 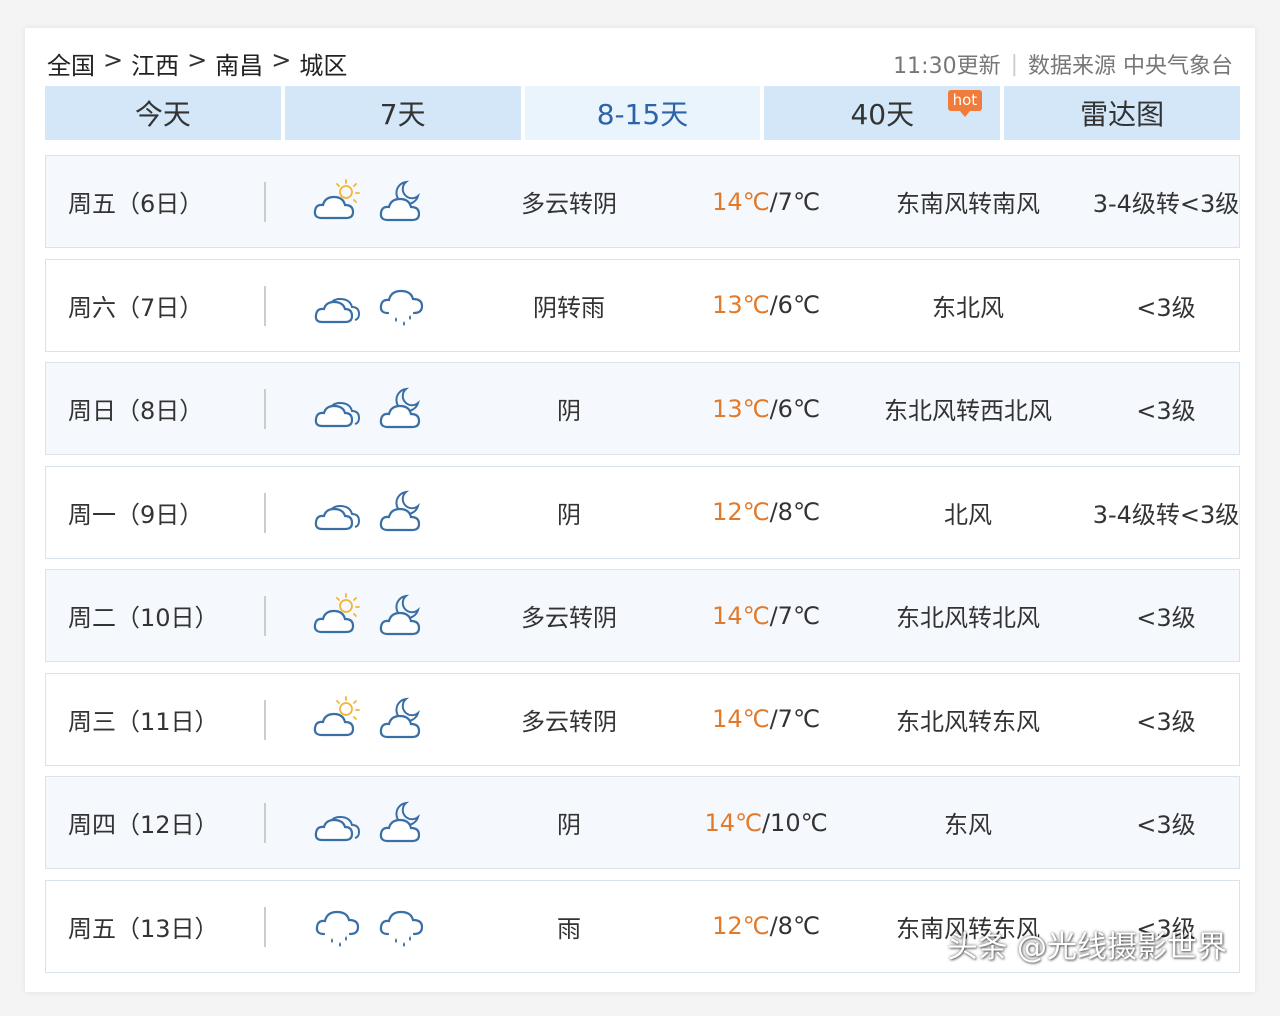 What do you see at coordinates (569, 307) in the screenshot?
I see `weather-description: 阴转雨` at bounding box center [569, 307].